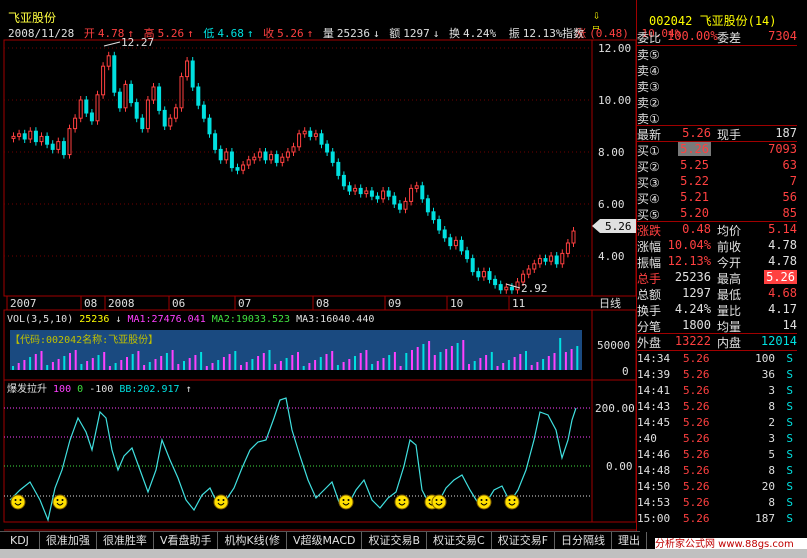 This screenshot has height=558, width=807. What do you see at coordinates (68, 541) in the screenshot?
I see `indicator-tab: 很准加强` at bounding box center [68, 541].